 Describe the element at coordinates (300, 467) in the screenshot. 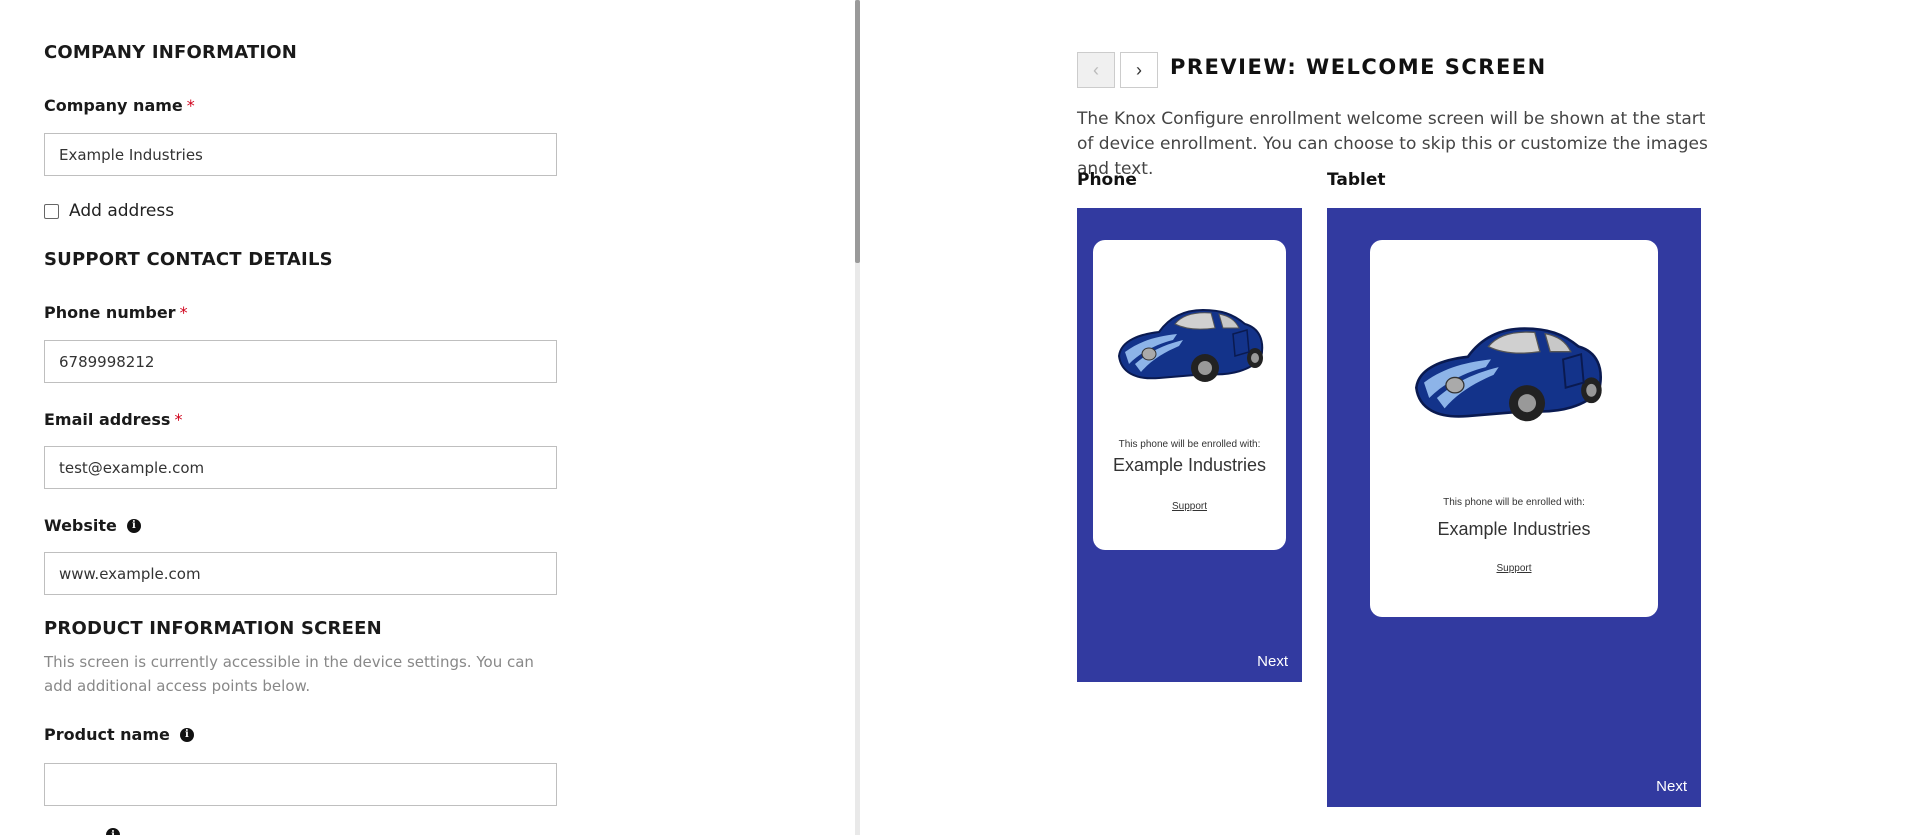

I see `email-address-input: test@example.com` at that location.